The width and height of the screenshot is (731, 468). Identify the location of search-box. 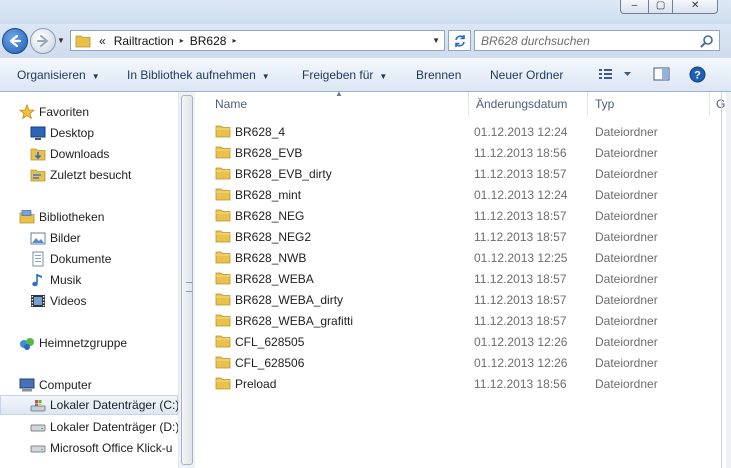
(597, 40).